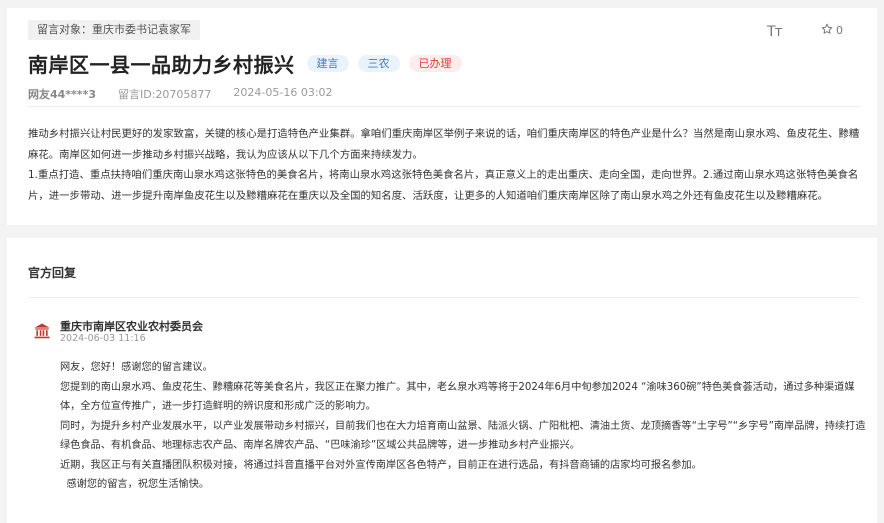 This screenshot has height=523, width=884. What do you see at coordinates (103, 338) in the screenshot?
I see `reply-time: 2024-06-03 11:16` at bounding box center [103, 338].